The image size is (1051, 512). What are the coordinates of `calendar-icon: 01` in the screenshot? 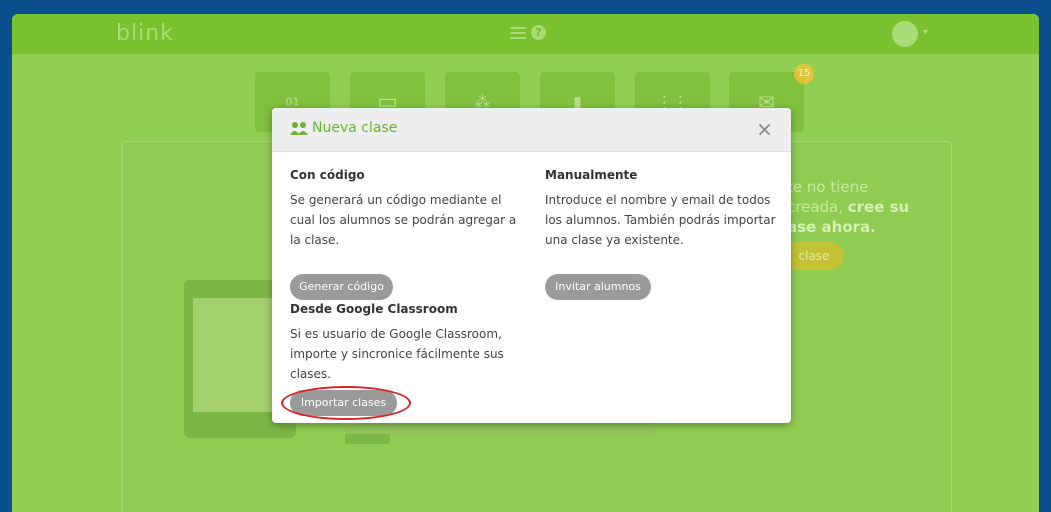 It's located at (292, 102).